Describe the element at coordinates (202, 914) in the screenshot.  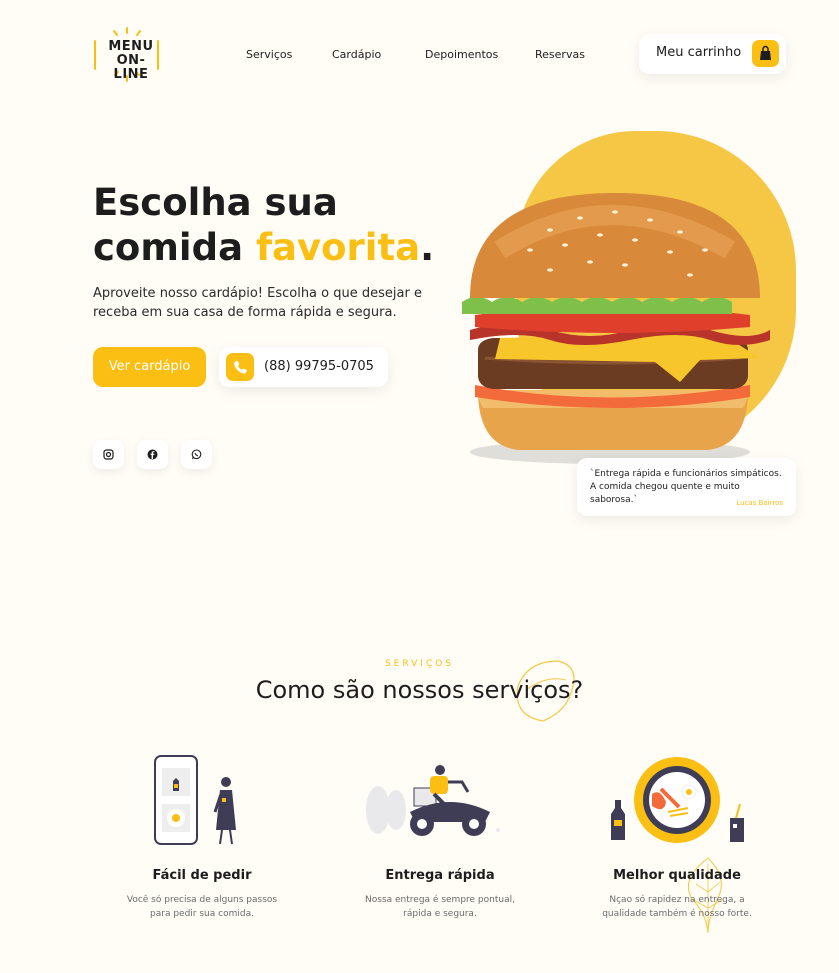
I see `service-desc-1-line2: para pedir sua comida.` at that location.